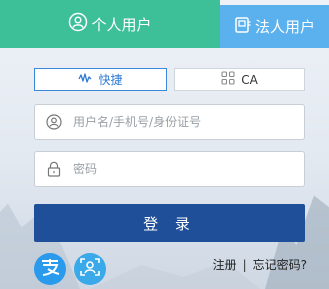  What do you see at coordinates (280, 264) in the screenshot?
I see `forgot-password-link: 忘记密码?` at bounding box center [280, 264].